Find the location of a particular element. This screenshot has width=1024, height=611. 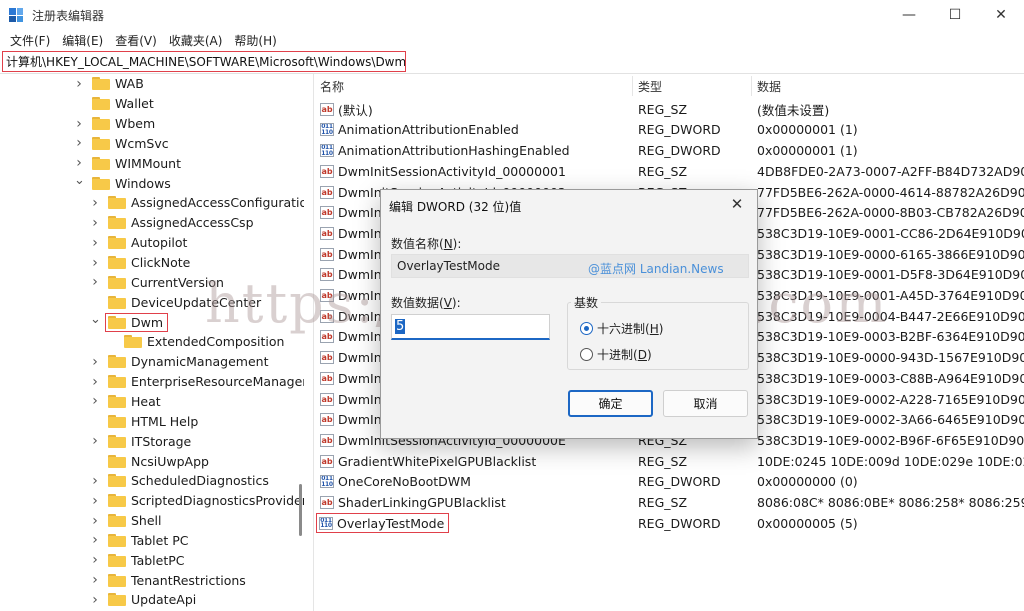

tree-item: NcsiUwpApp is located at coordinates (149, 461).